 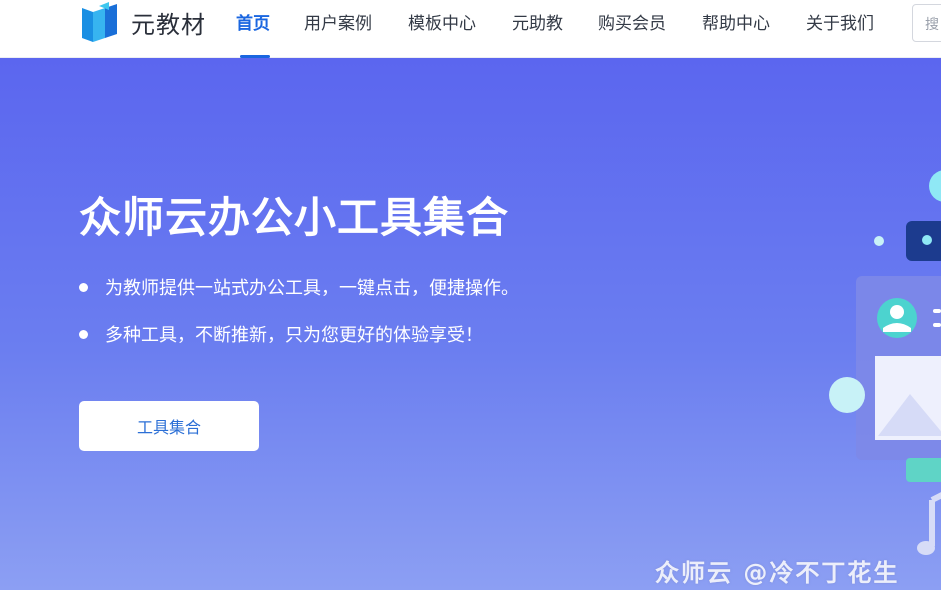 I want to click on logo: 元教材, so click(x=142, y=22).